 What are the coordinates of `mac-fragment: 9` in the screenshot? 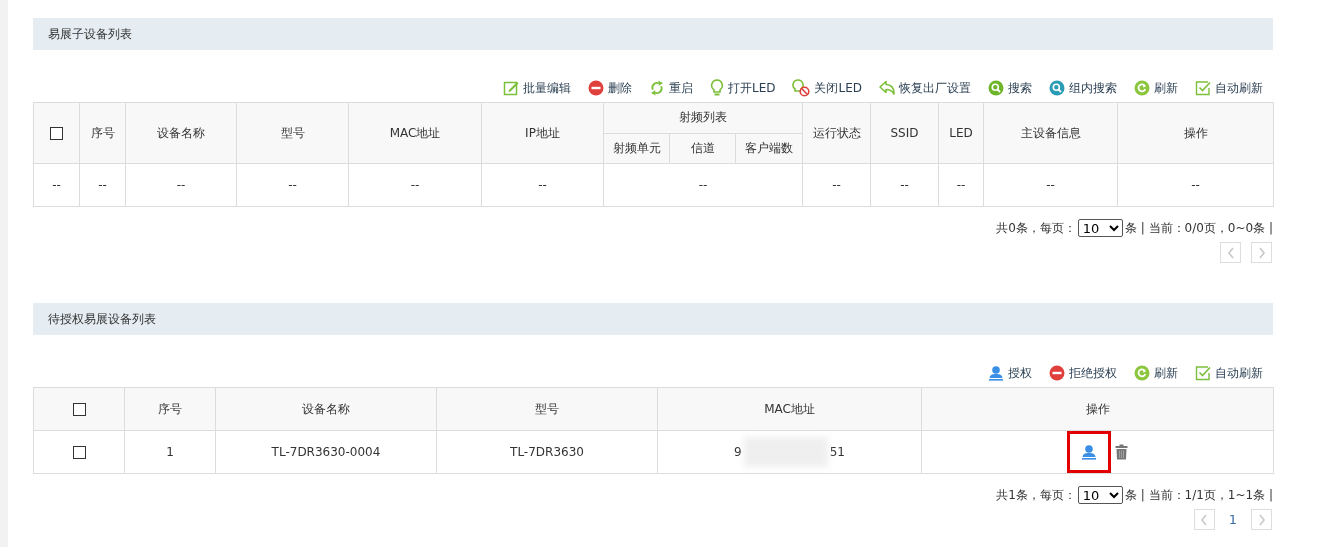 It's located at (738, 452).